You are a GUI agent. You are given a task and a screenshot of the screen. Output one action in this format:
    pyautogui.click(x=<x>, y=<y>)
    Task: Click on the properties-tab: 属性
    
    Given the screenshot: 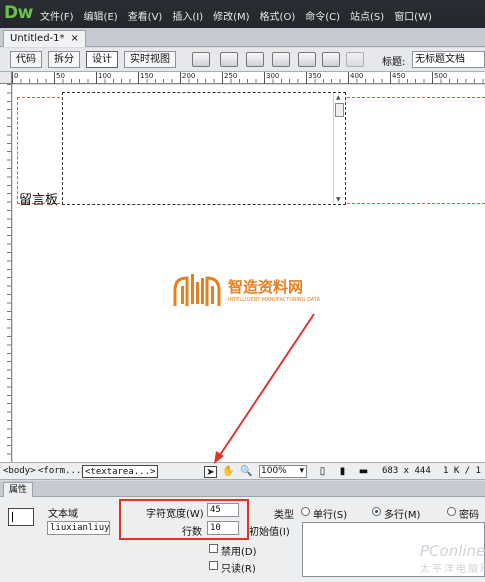 What is the action you would take?
    pyautogui.click(x=18, y=489)
    